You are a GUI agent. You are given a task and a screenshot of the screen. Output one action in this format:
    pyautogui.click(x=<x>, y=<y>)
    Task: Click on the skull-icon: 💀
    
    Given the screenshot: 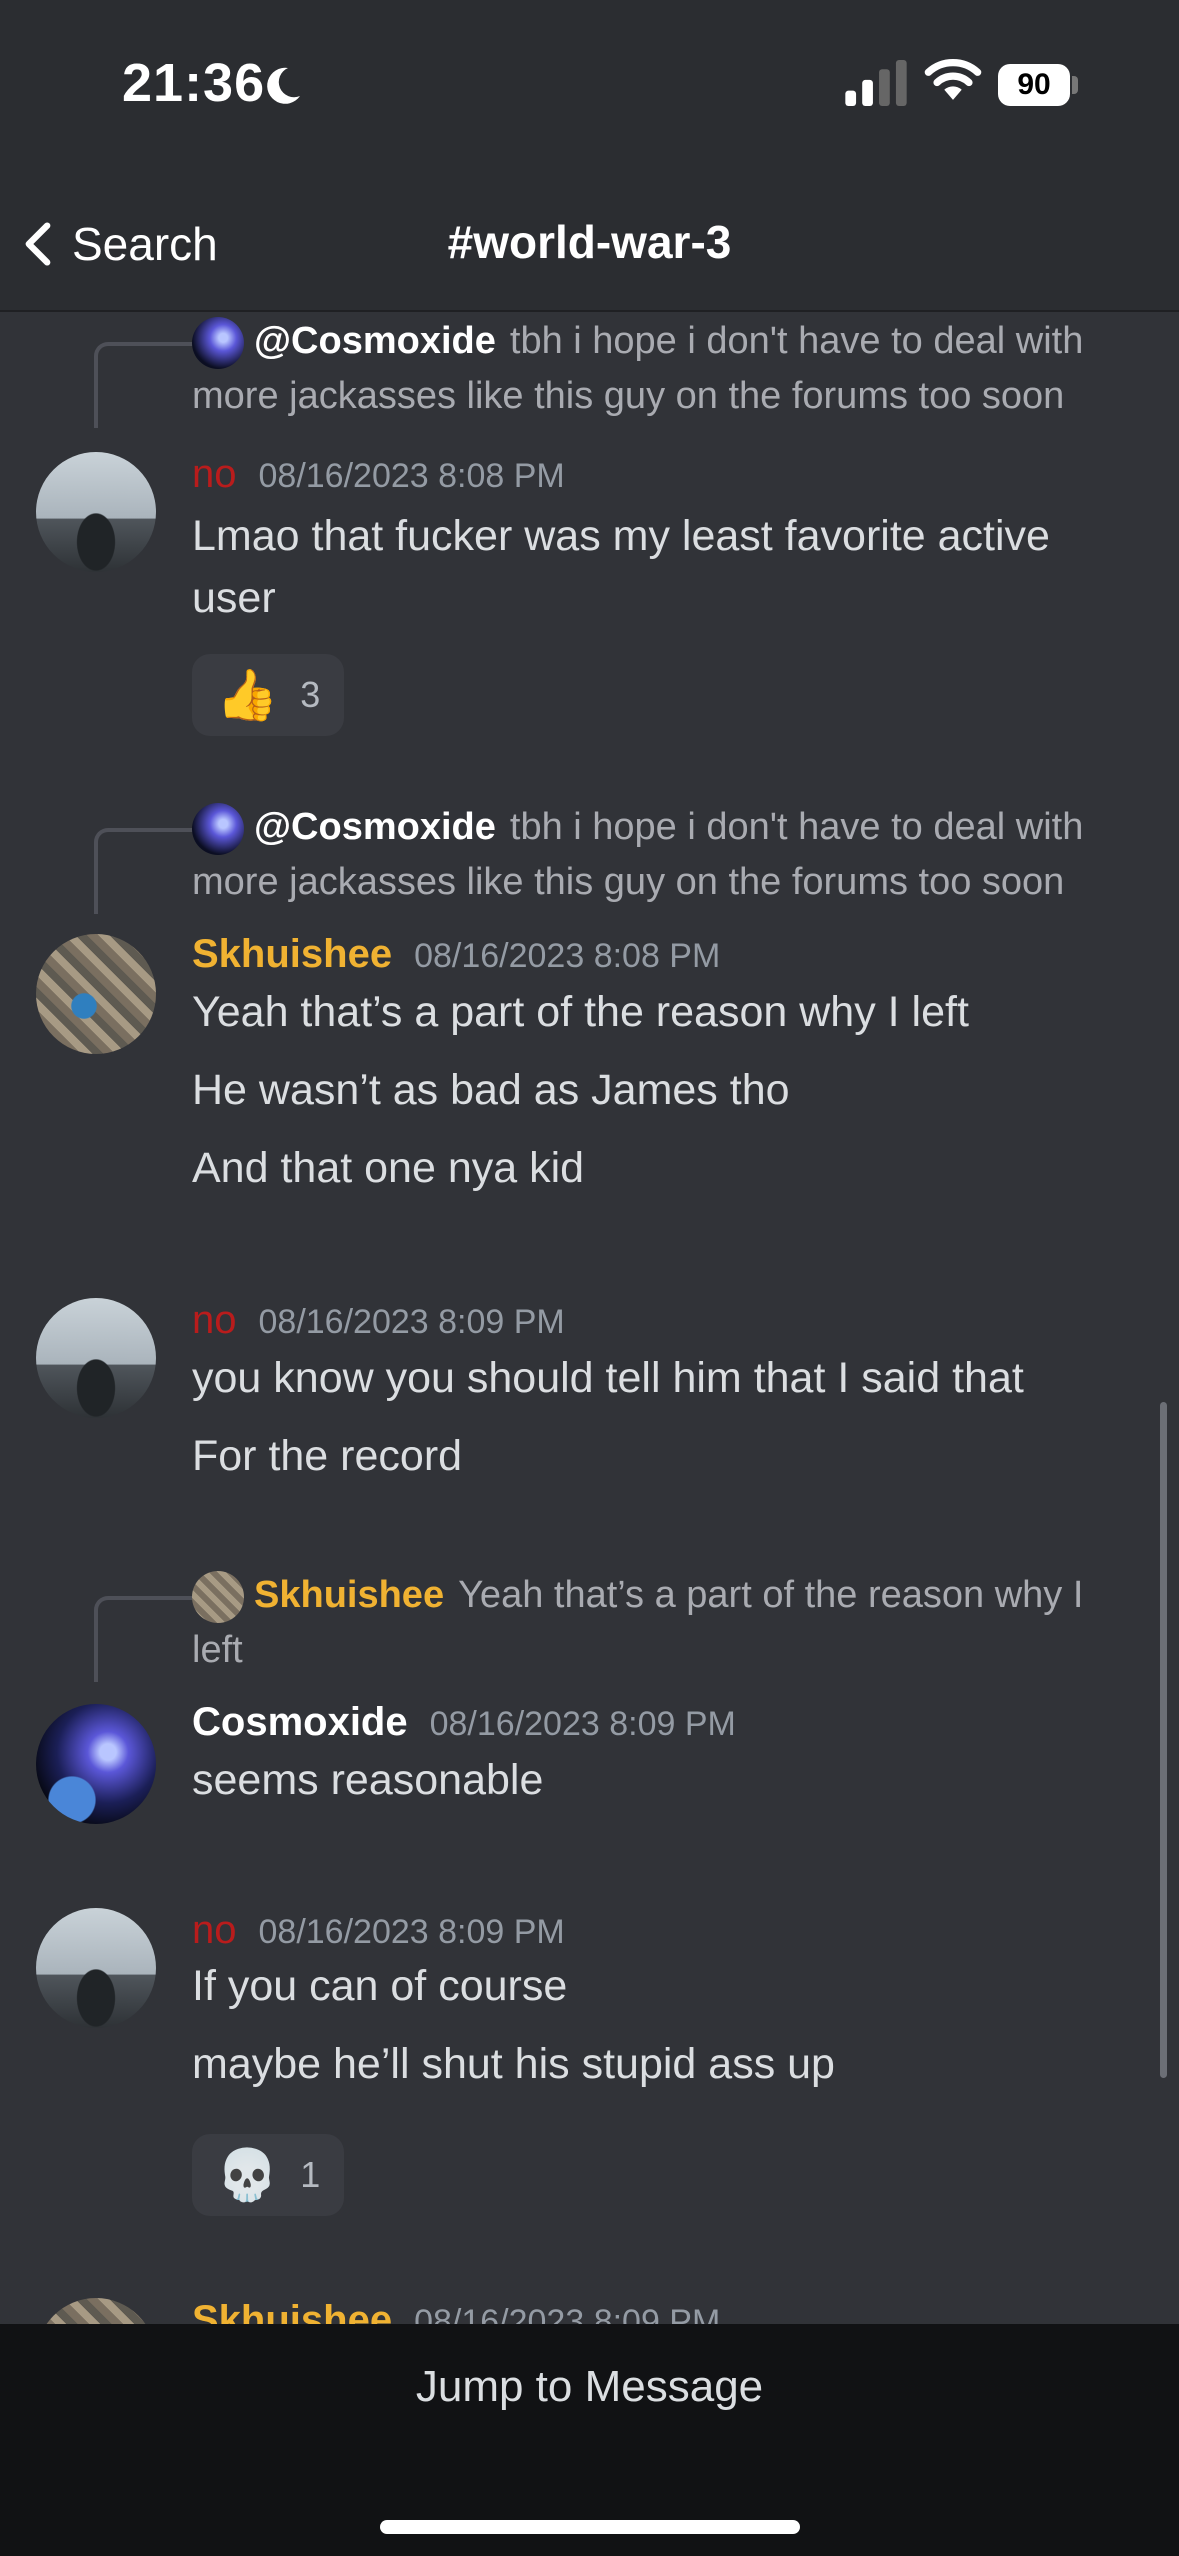 What is the action you would take?
    pyautogui.click(x=247, y=2174)
    